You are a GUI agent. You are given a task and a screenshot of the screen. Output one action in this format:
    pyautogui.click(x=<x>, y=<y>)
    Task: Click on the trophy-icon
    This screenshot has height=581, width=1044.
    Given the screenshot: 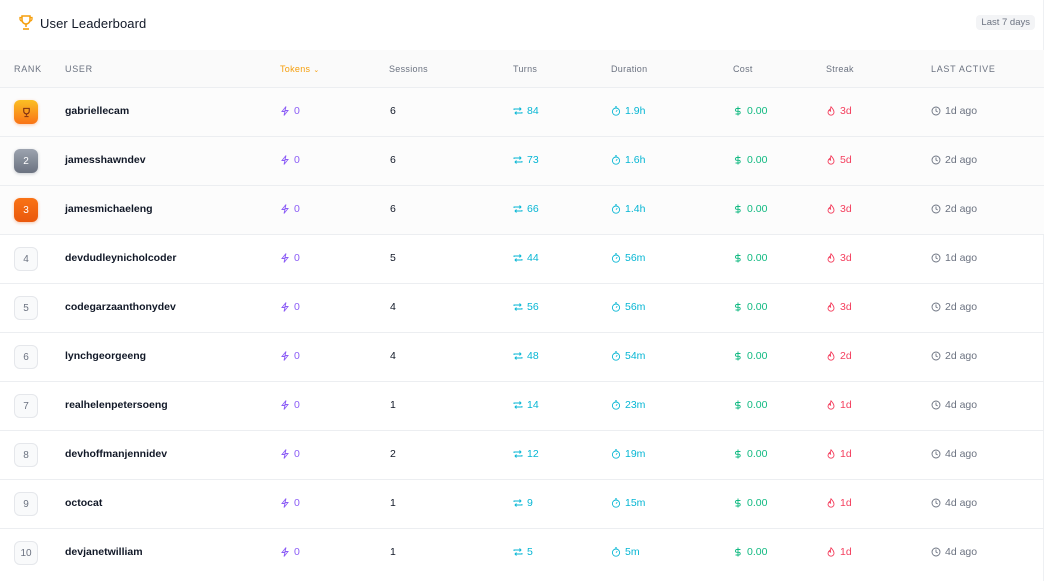 What is the action you would take?
    pyautogui.click(x=26, y=23)
    